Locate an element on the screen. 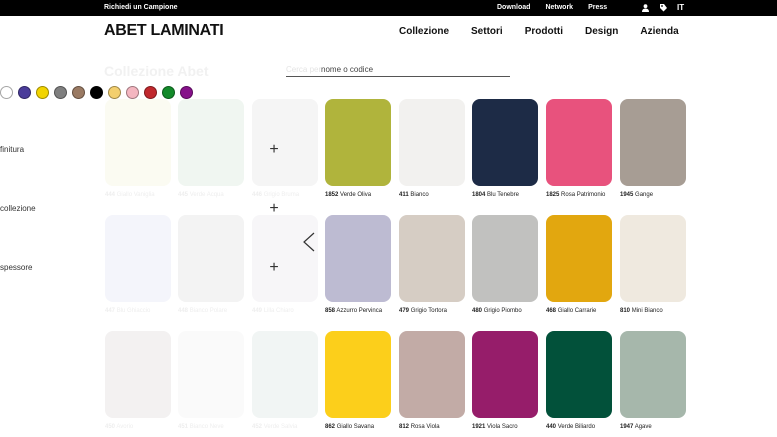  filter-spessore: spessore is located at coordinates (16, 267).